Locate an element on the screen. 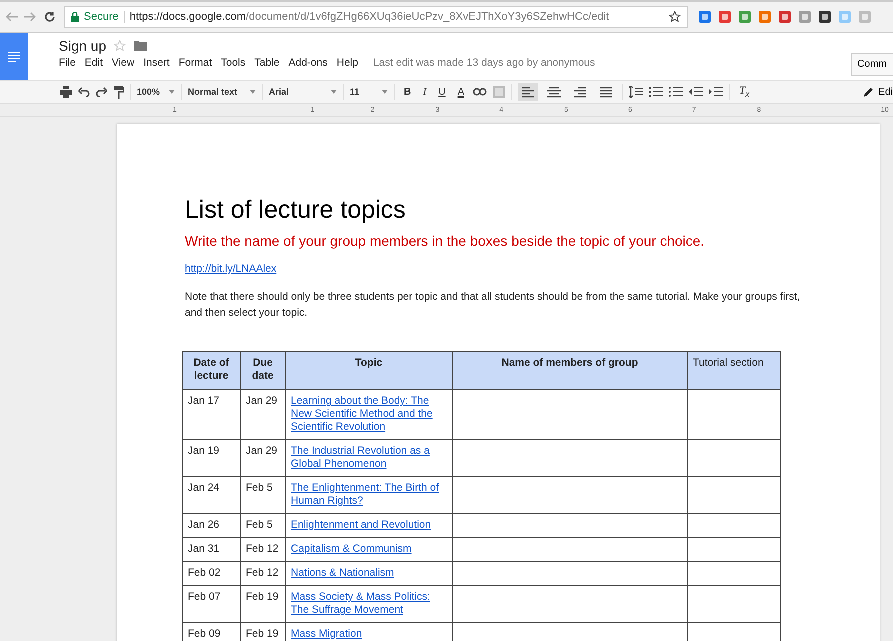  table-cell: Jan 31 is located at coordinates (211, 550).